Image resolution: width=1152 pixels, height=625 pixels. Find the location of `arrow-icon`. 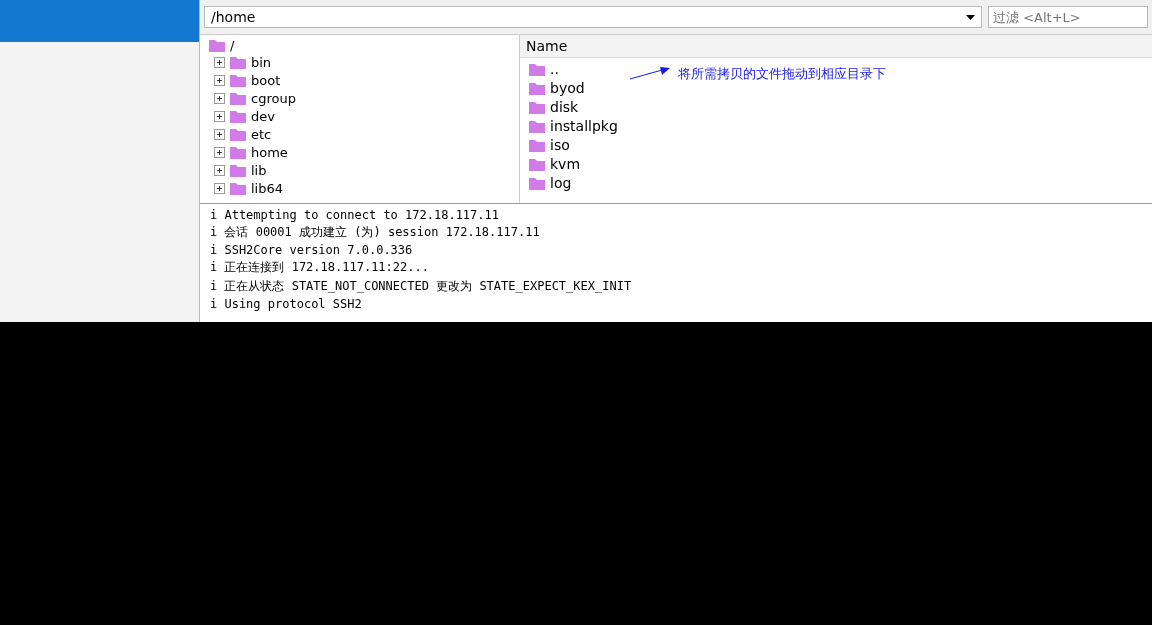

arrow-icon is located at coordinates (650, 74).